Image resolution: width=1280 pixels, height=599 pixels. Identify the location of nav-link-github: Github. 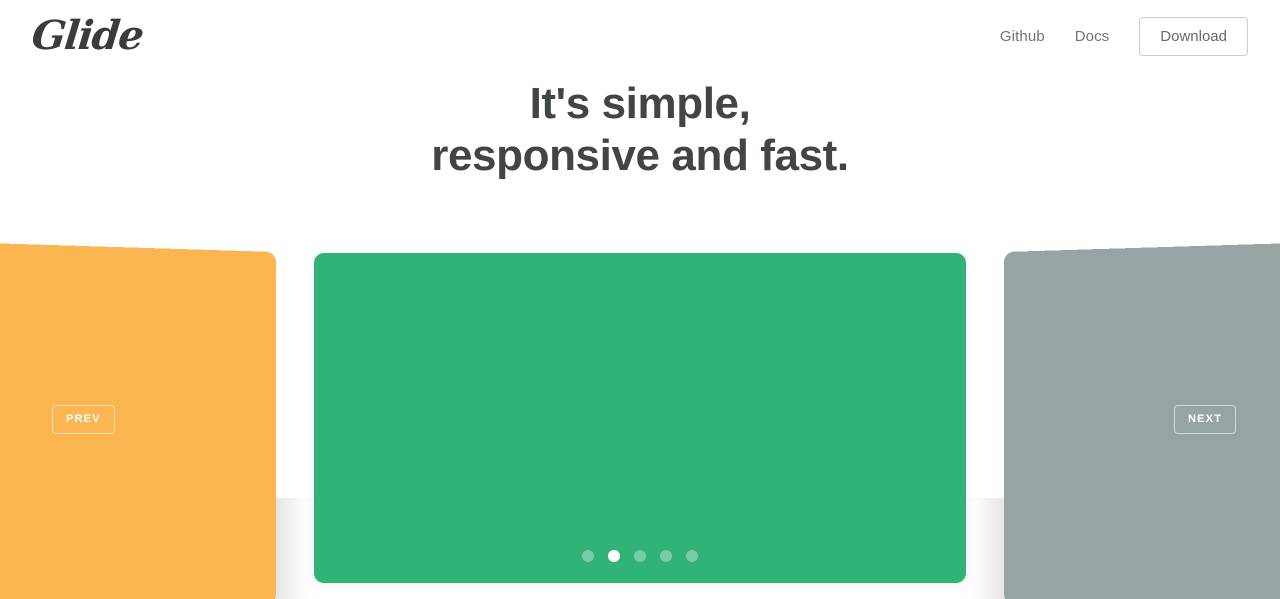
(1022, 36).